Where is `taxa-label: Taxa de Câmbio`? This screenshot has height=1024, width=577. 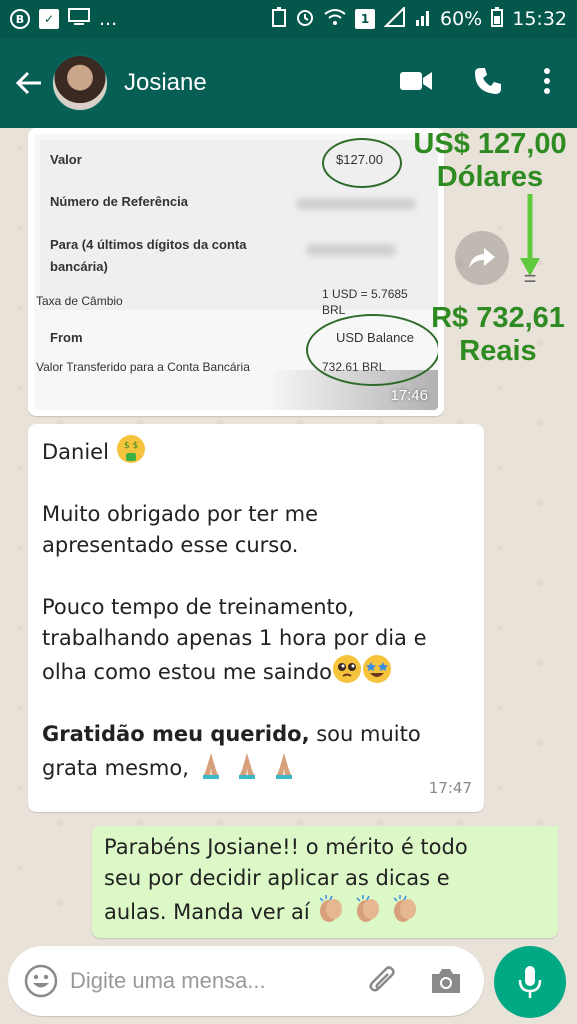 taxa-label: Taxa de Câmbio is located at coordinates (79, 301).